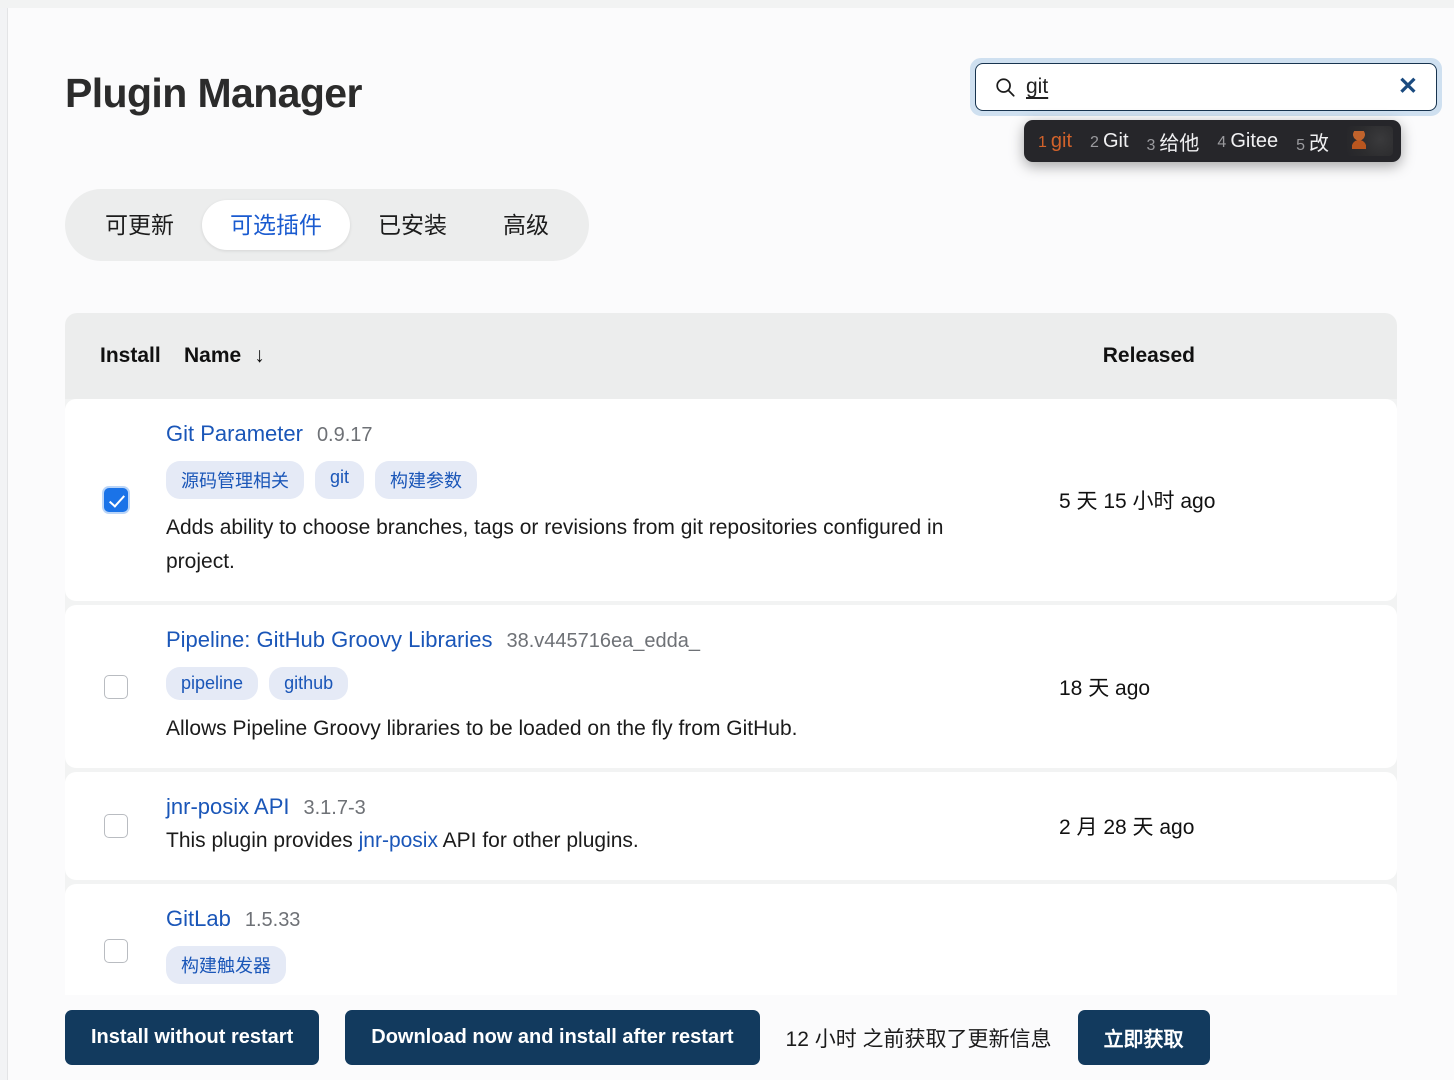  I want to click on tab-available-plugins: 可选插件, so click(276, 225).